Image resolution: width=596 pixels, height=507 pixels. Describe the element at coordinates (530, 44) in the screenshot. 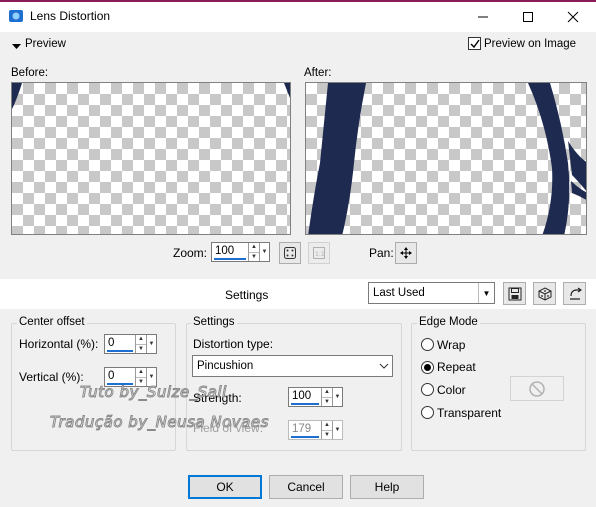

I see `preview-on-image-label: Preview on Image` at that location.